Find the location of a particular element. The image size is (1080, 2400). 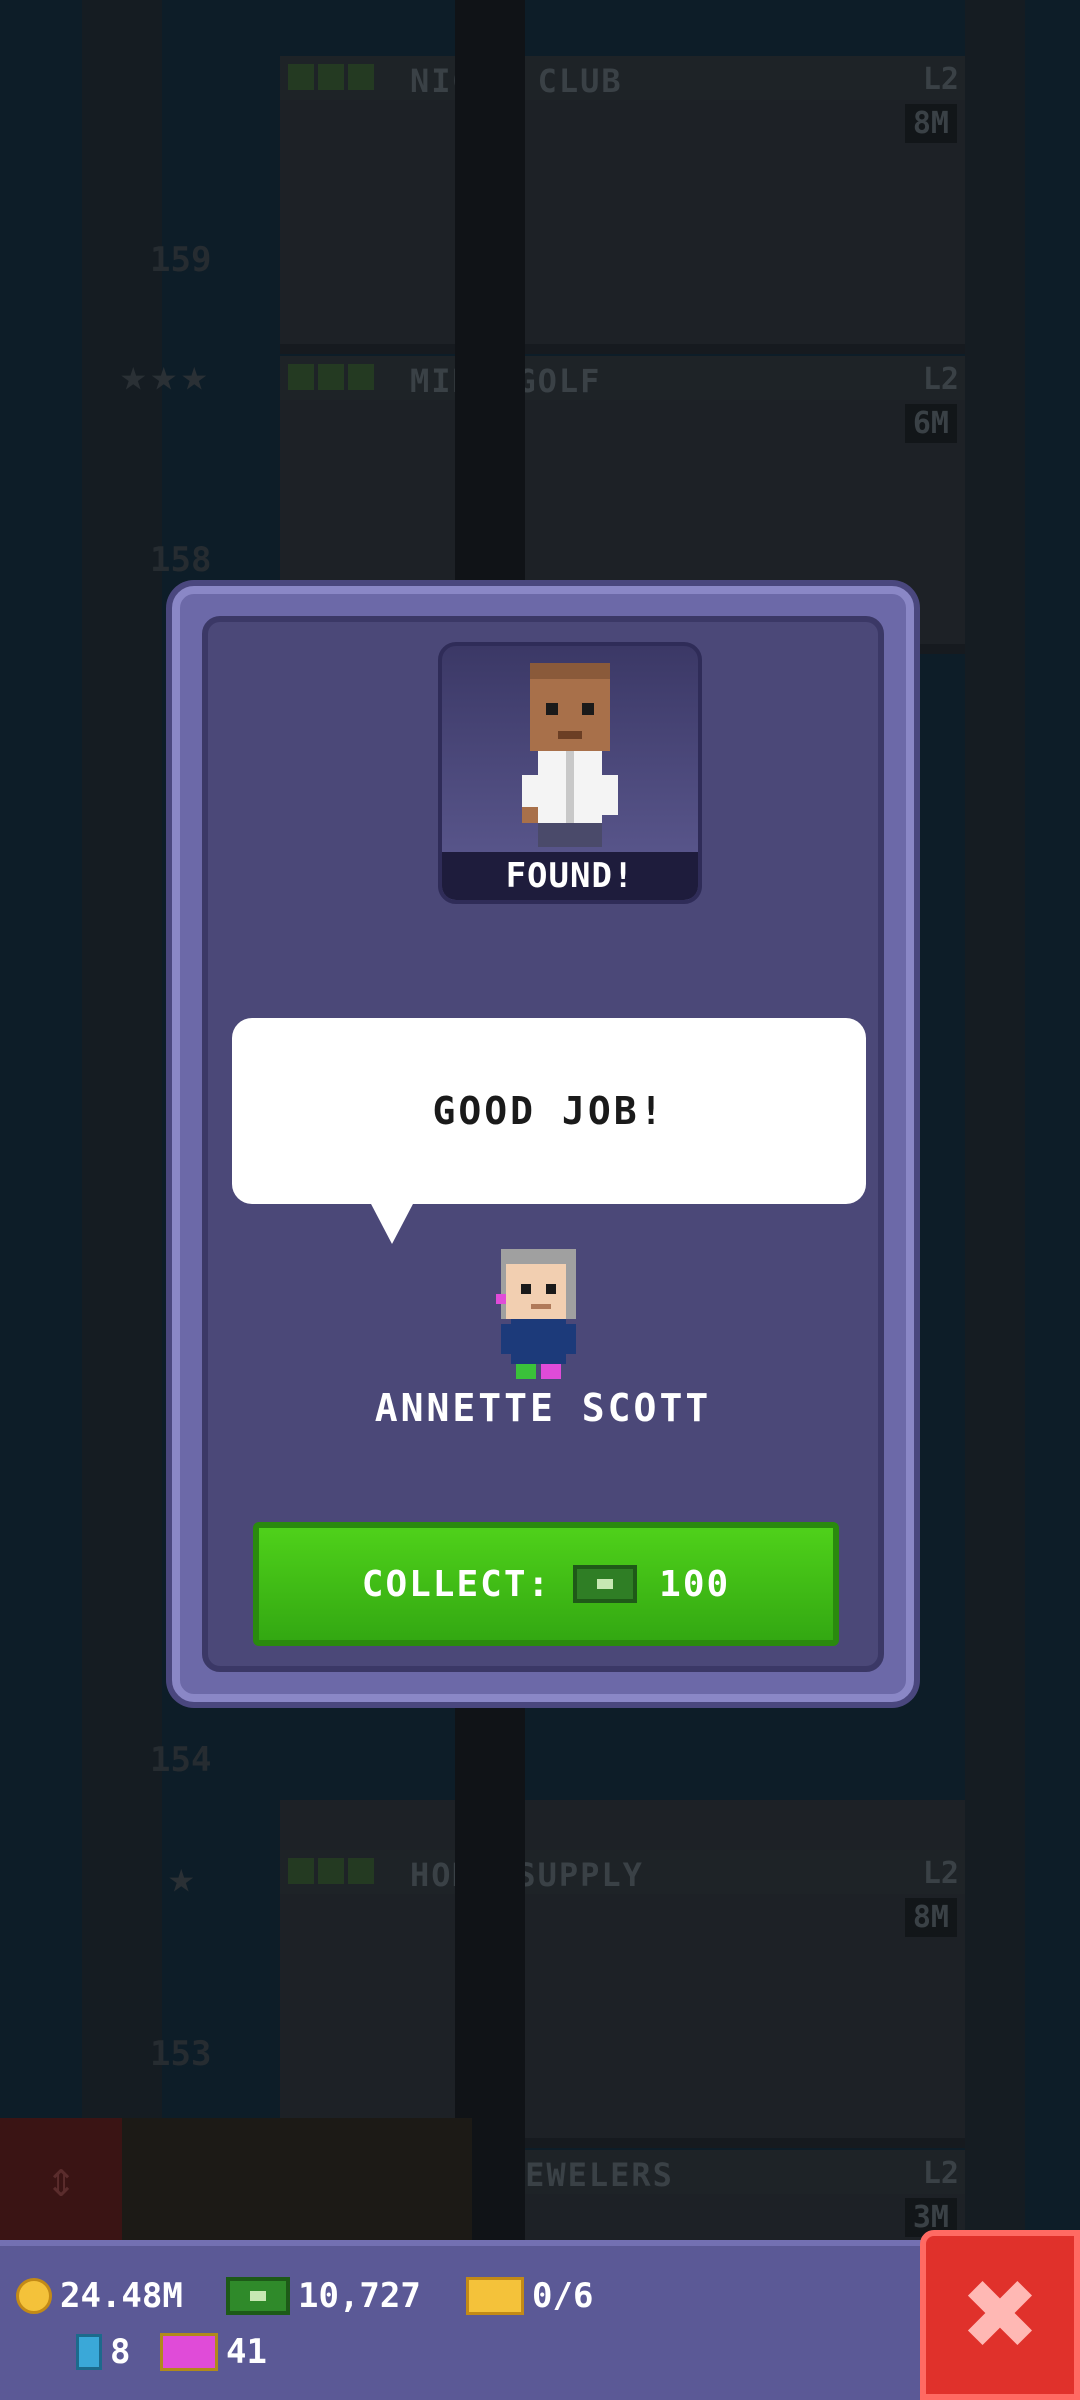

tickets-value: 0/6 is located at coordinates (563, 2296).